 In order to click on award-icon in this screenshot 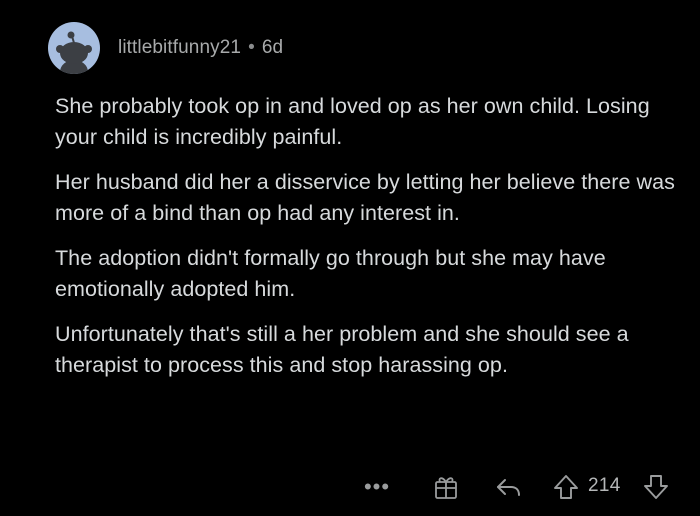, I will do `click(446, 488)`.